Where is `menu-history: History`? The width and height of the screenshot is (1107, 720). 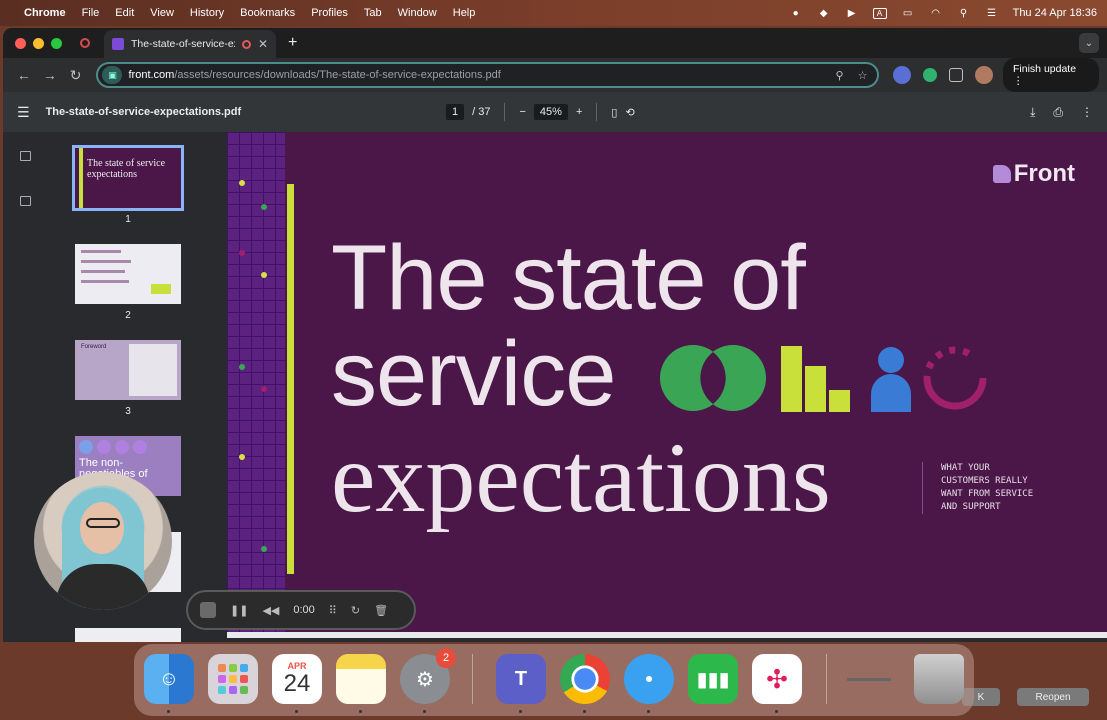
menu-history: History is located at coordinates (207, 13).